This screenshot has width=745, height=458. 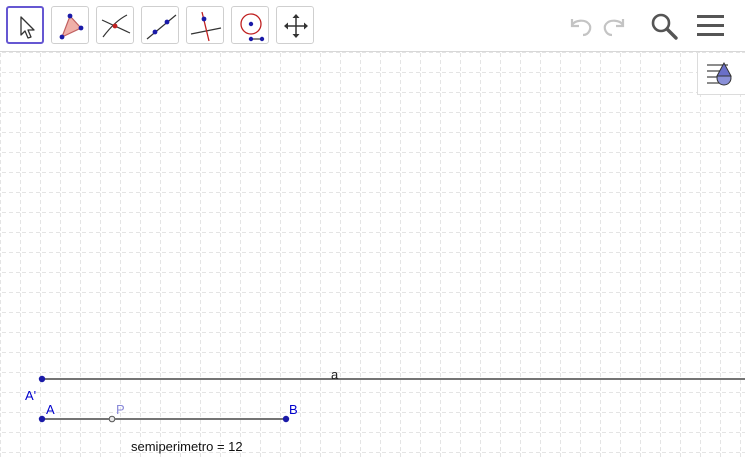 What do you see at coordinates (42, 379) in the screenshot?
I see `point-a-prime` at bounding box center [42, 379].